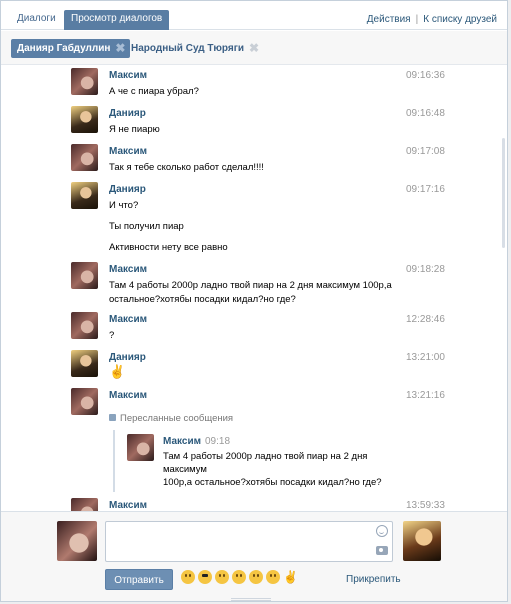 This screenshot has width=511, height=604. I want to click on message-time: 13:21:00, so click(425, 357).